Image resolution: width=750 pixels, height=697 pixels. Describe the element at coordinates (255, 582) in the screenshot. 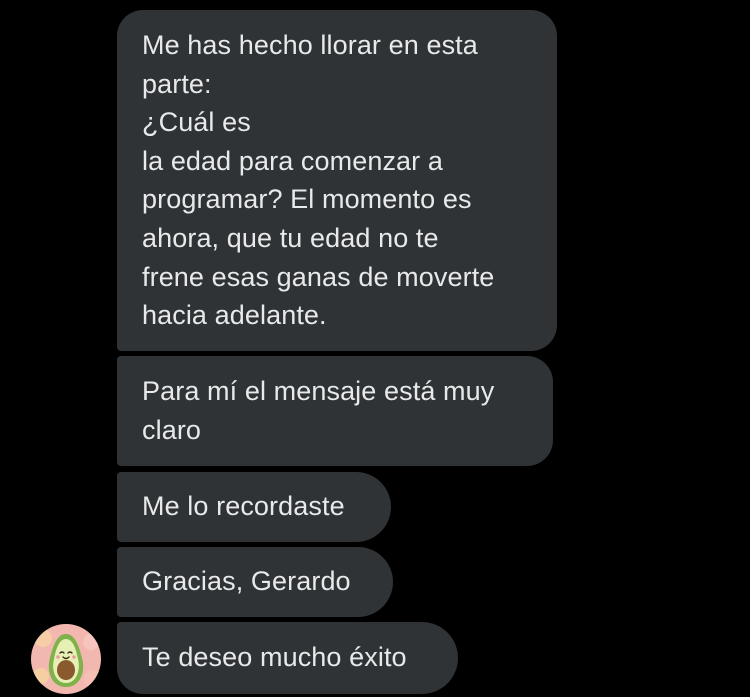

I see `message-bubble: Gracias, Gerardo` at that location.